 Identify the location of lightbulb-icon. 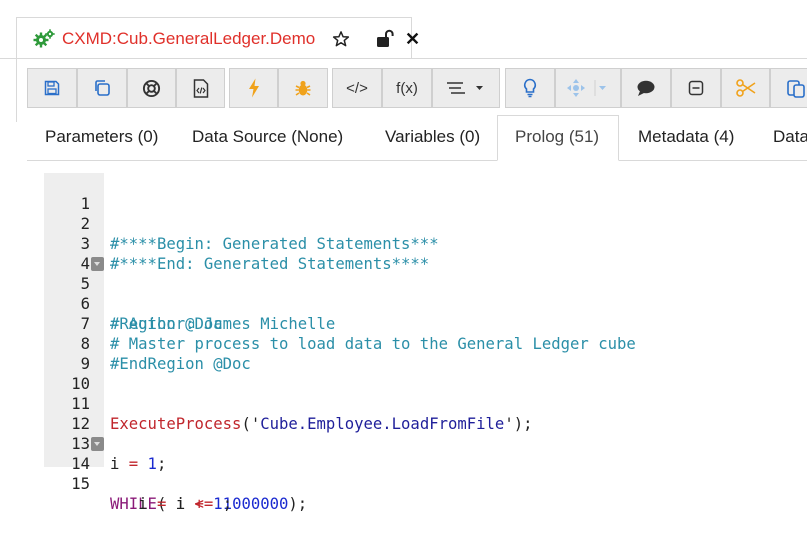
(530, 88).